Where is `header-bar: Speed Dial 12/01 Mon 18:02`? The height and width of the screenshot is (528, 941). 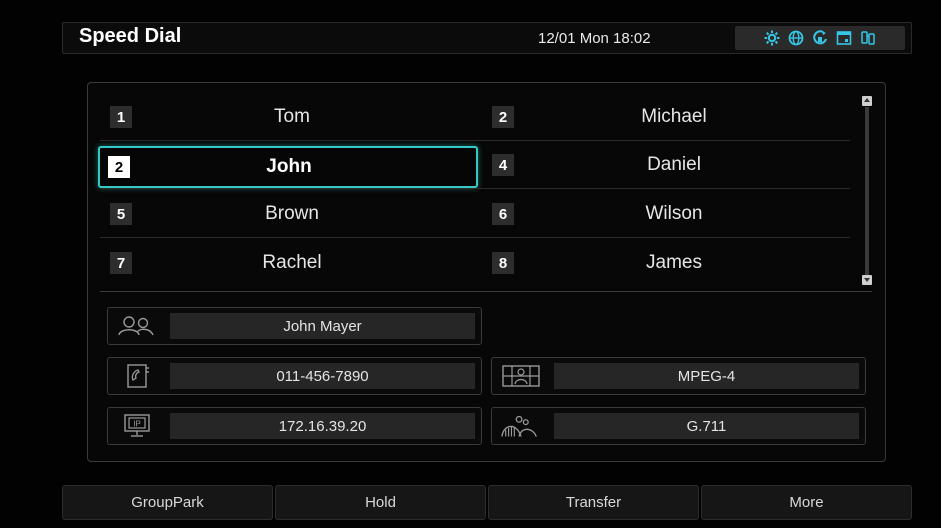 header-bar: Speed Dial 12/01 Mon 18:02 is located at coordinates (487, 38).